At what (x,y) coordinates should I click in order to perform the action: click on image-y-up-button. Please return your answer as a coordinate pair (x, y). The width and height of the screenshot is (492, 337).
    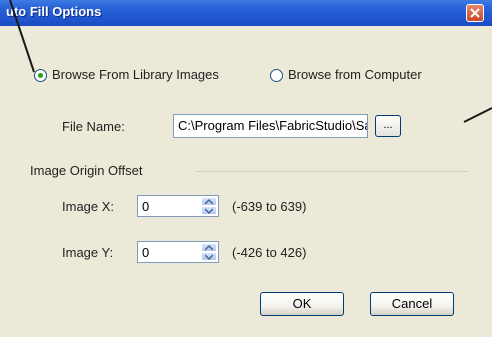
    Looking at the image, I should click on (209, 247).